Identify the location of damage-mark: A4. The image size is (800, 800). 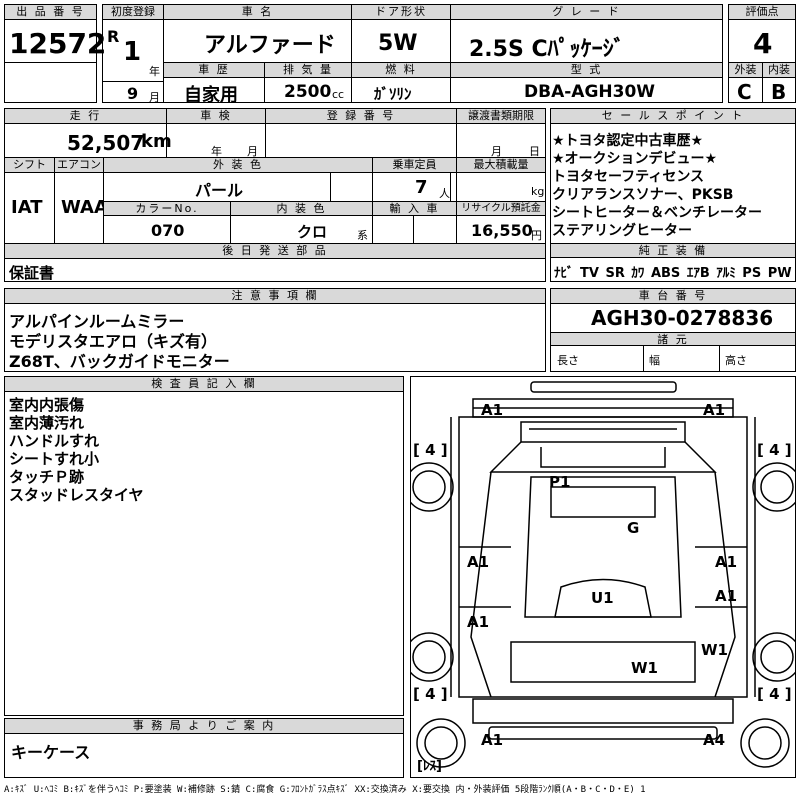
(714, 740).